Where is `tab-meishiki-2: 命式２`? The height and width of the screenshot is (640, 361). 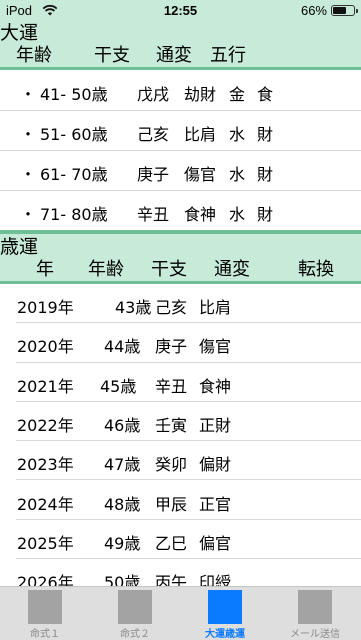
tab-meishiki-2: 命式２ is located at coordinates (135, 613).